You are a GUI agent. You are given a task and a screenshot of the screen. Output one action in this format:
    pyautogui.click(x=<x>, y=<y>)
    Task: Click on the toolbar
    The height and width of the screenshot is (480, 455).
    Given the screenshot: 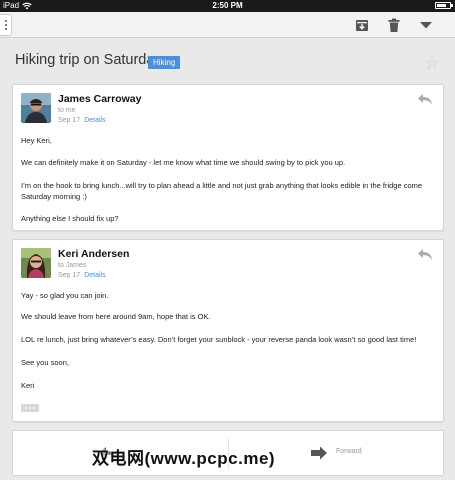 What is the action you would take?
    pyautogui.click(x=227, y=25)
    